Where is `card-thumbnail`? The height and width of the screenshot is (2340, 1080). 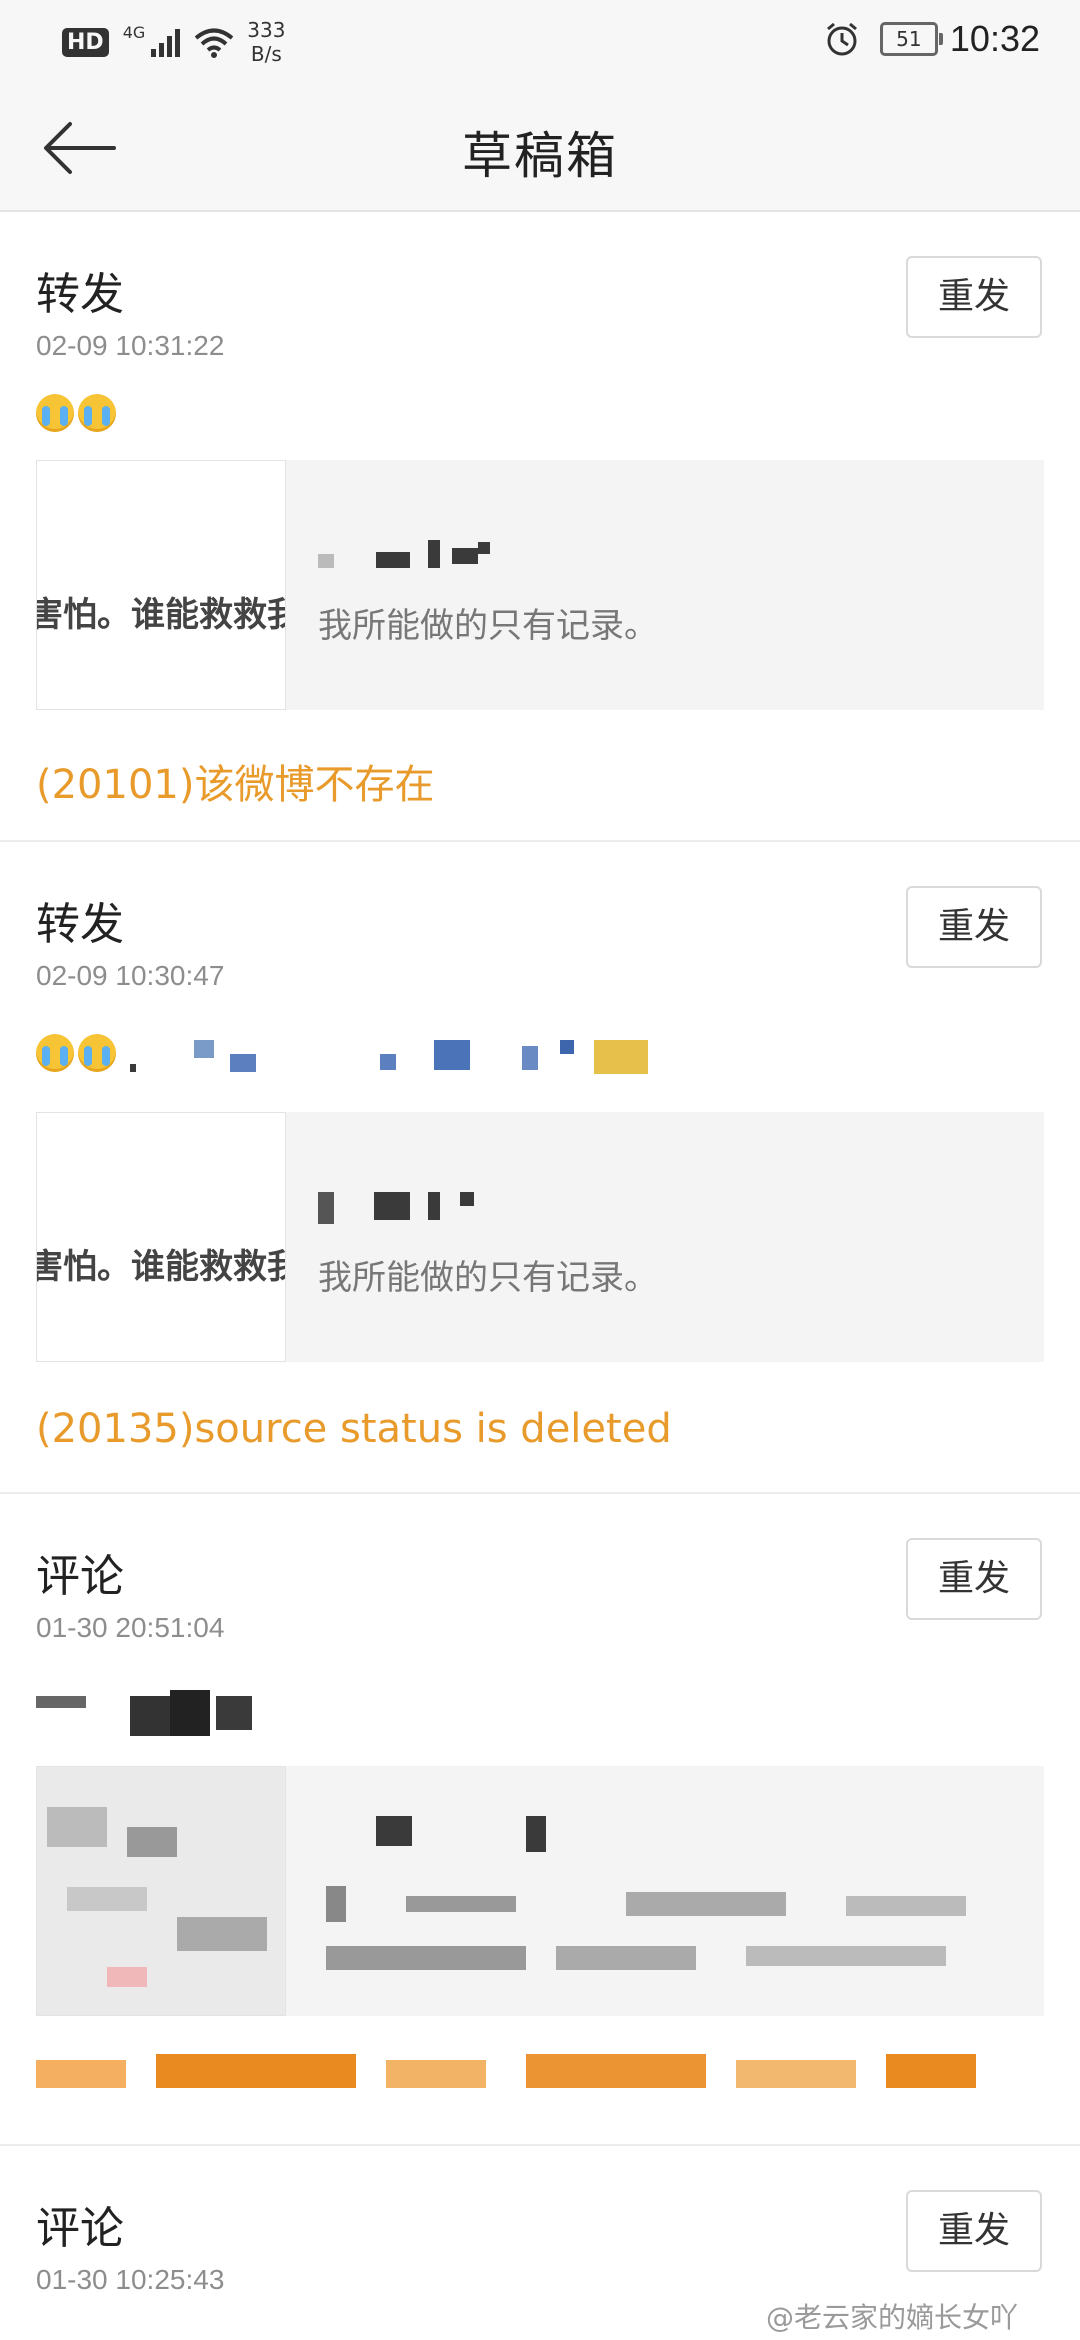 card-thumbnail is located at coordinates (161, 1891).